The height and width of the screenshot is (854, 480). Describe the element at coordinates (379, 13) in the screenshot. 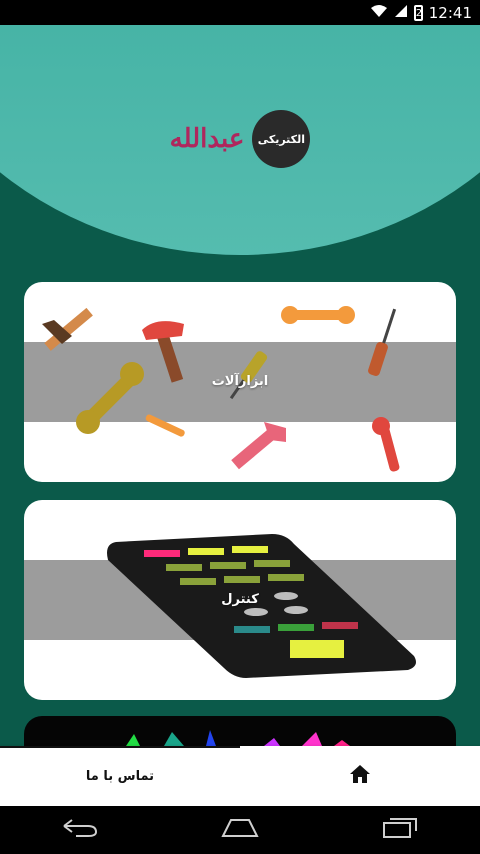

I see `wifi-icon` at that location.